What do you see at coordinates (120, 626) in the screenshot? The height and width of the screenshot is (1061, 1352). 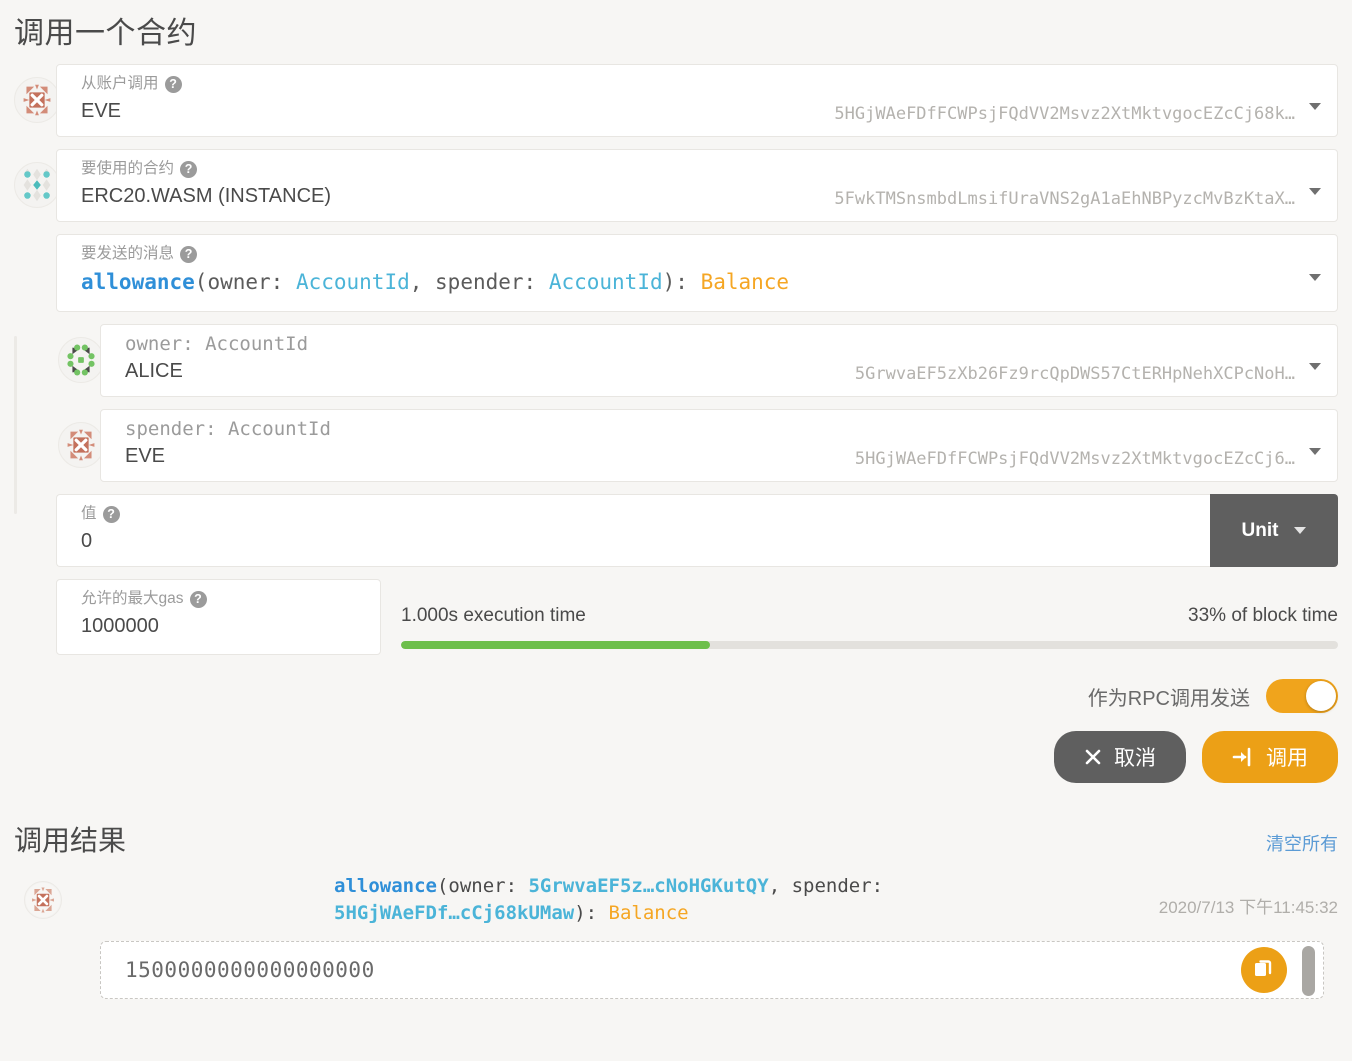 I see `gas-value: 1000000` at bounding box center [120, 626].